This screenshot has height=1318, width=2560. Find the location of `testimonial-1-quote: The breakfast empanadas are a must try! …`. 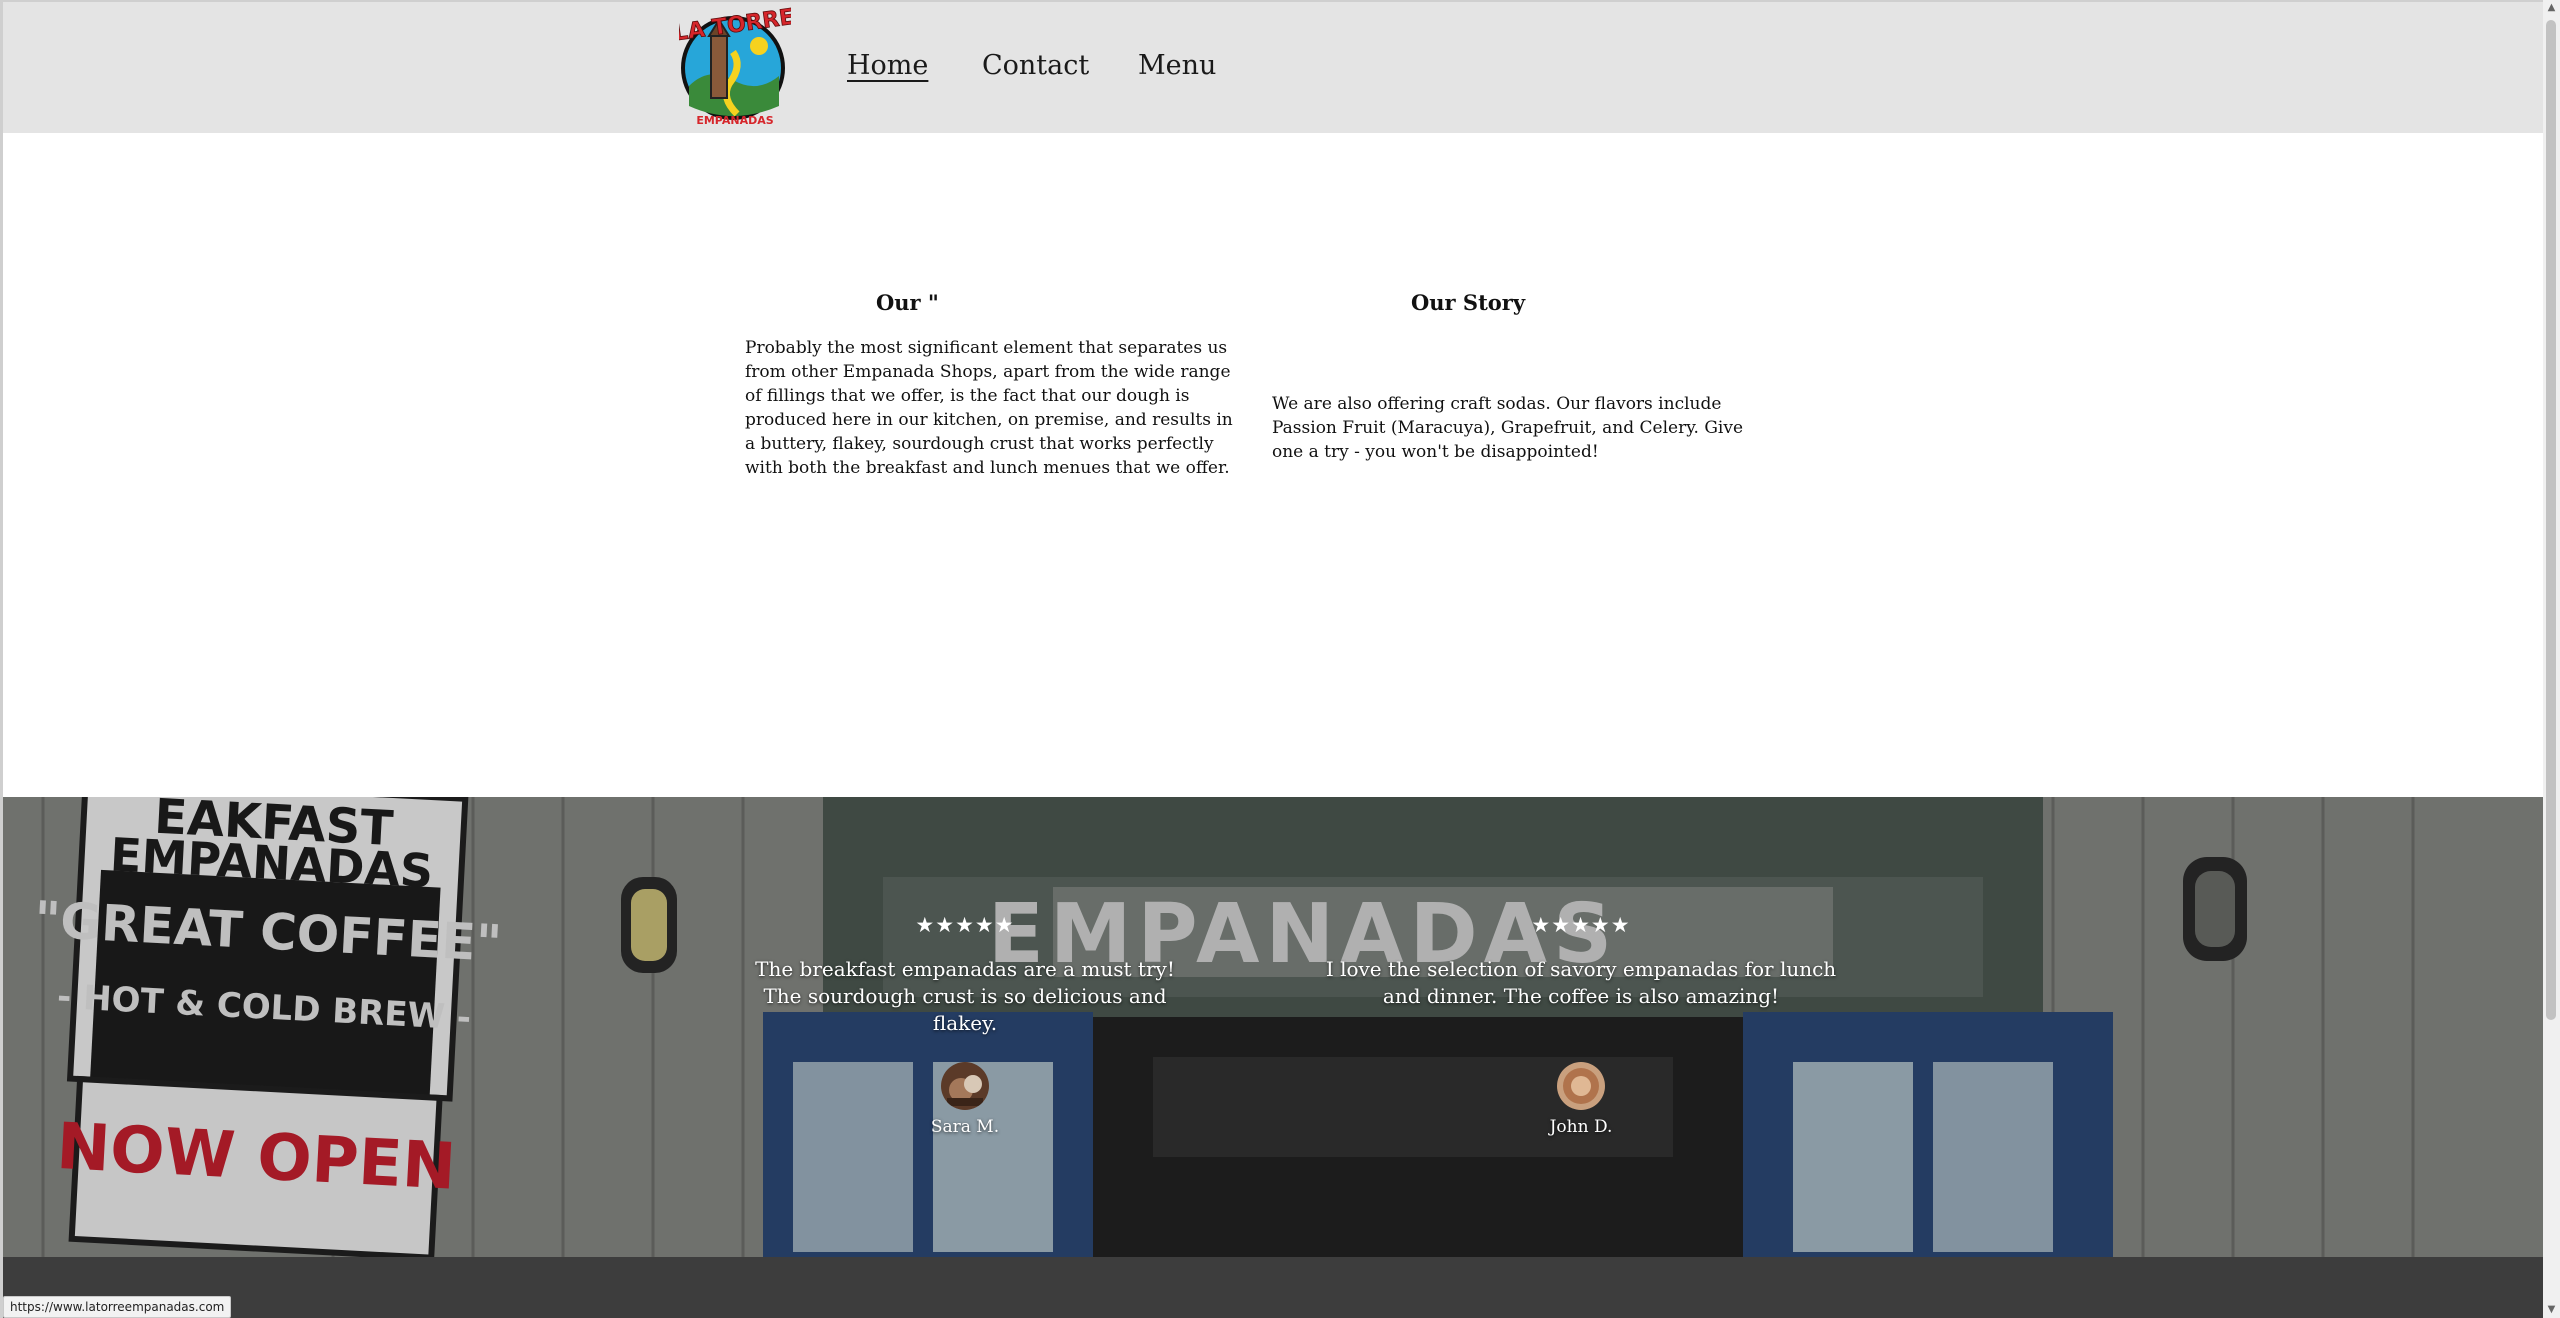

testimonial-1-quote: The breakfast empanadas are a must try! … is located at coordinates (965, 996).